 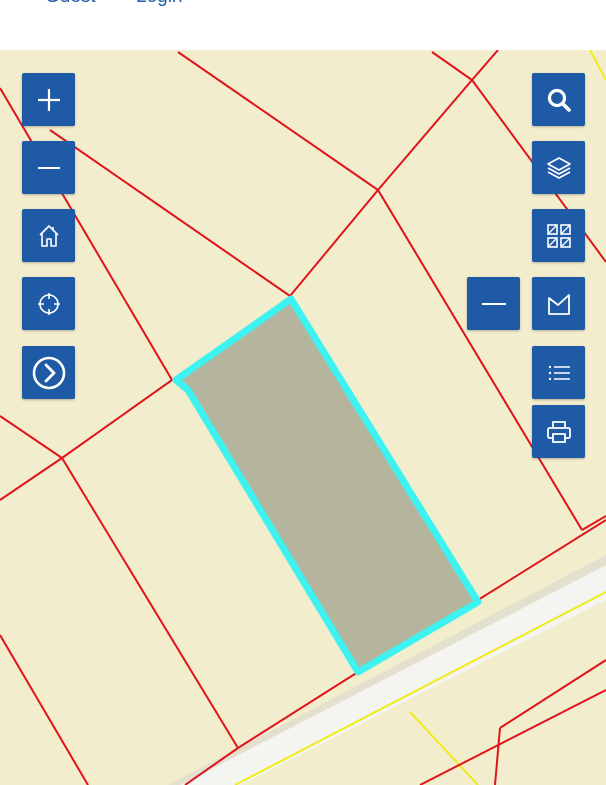 I want to click on home-button, so click(x=48, y=235).